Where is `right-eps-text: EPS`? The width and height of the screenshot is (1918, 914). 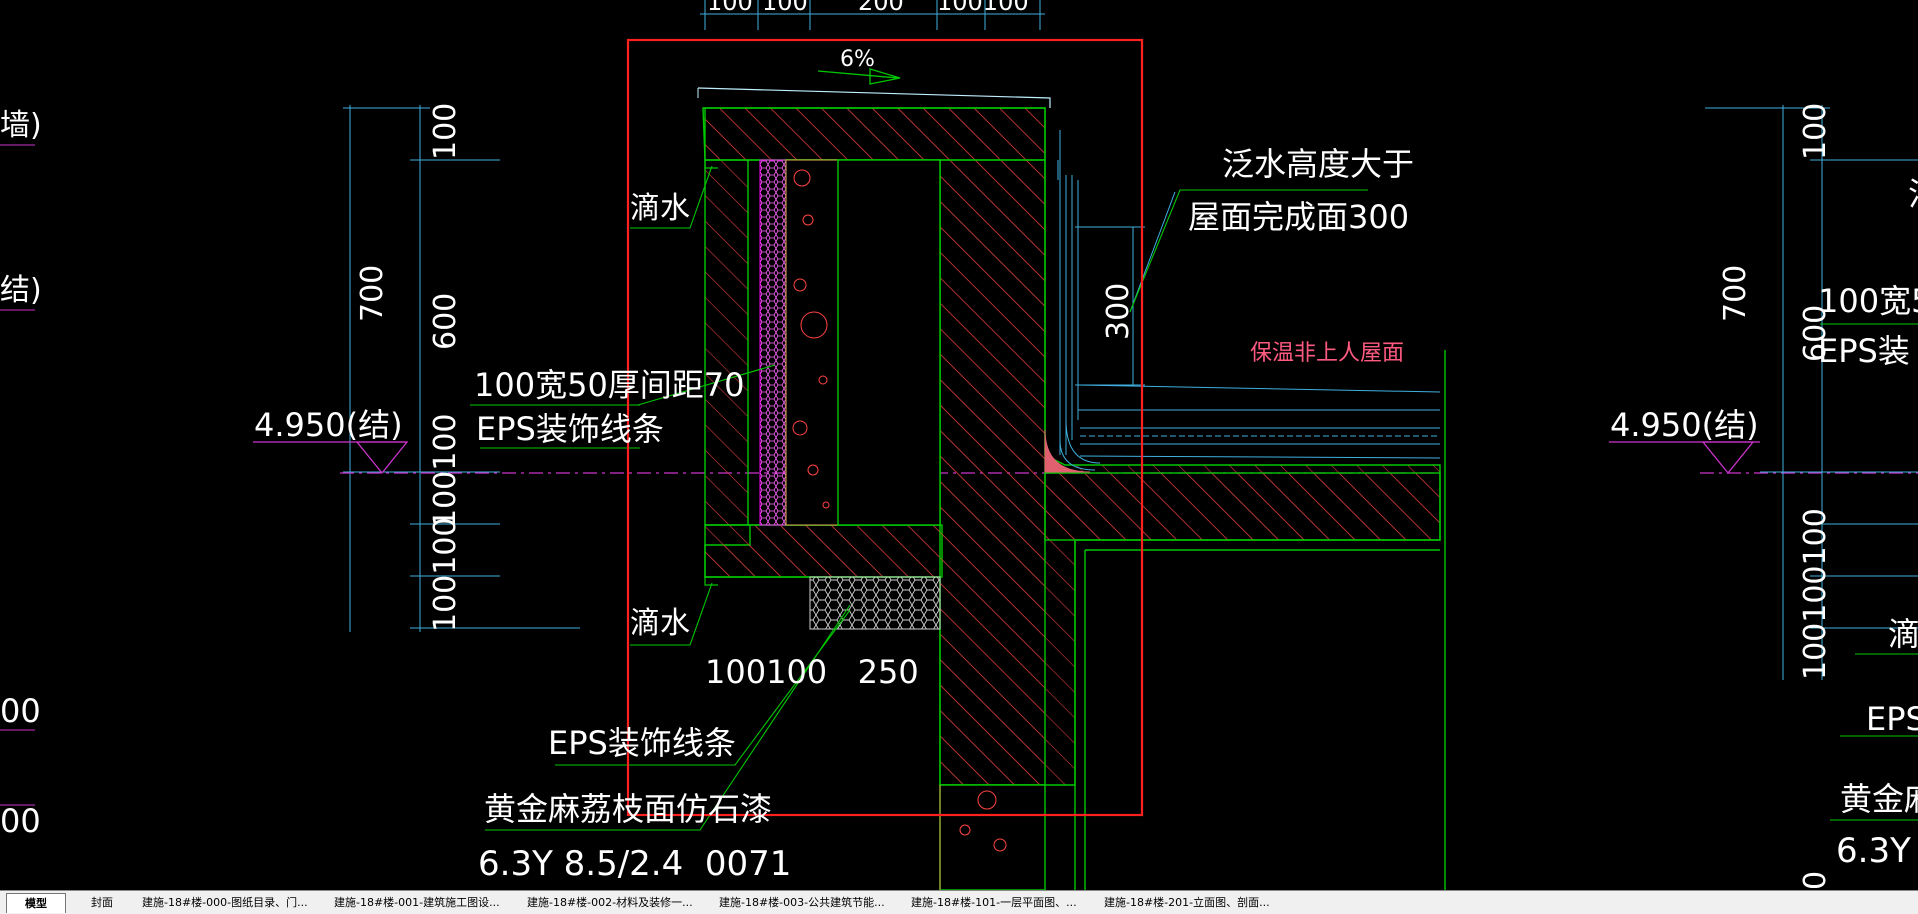
right-eps-text: EPS is located at coordinates (1892, 719).